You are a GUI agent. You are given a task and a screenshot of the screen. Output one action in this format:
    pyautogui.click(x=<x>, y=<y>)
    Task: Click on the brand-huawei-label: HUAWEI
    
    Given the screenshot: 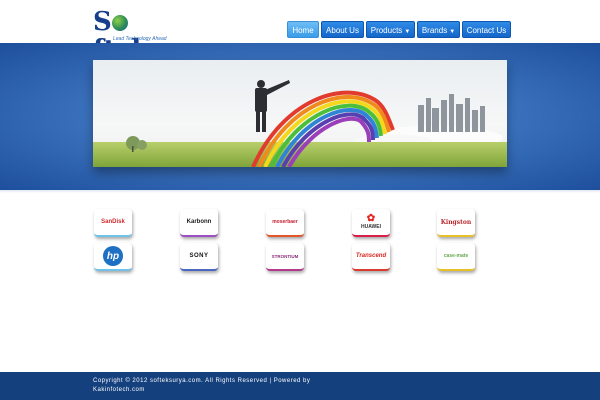 What is the action you would take?
    pyautogui.click(x=371, y=227)
    